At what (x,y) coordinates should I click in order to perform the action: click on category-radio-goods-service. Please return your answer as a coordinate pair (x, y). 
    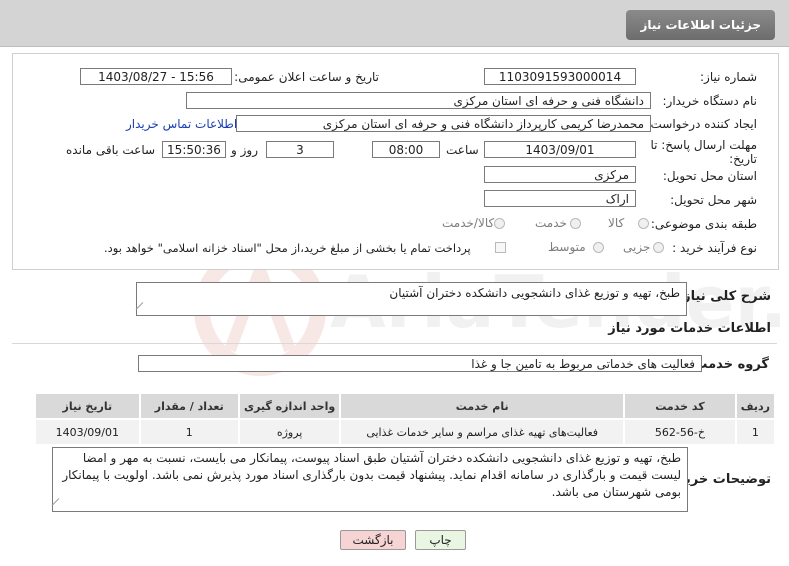
    Looking at the image, I should click on (499, 223).